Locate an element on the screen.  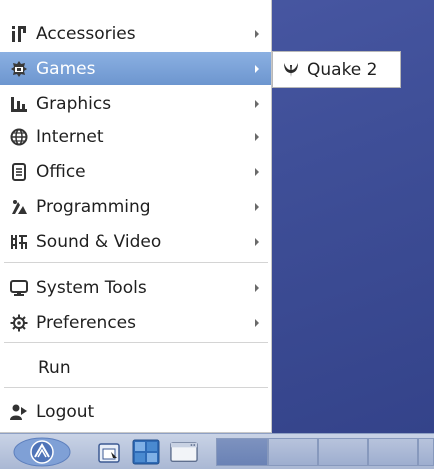
menu-item-logout: Logout is located at coordinates (135, 411).